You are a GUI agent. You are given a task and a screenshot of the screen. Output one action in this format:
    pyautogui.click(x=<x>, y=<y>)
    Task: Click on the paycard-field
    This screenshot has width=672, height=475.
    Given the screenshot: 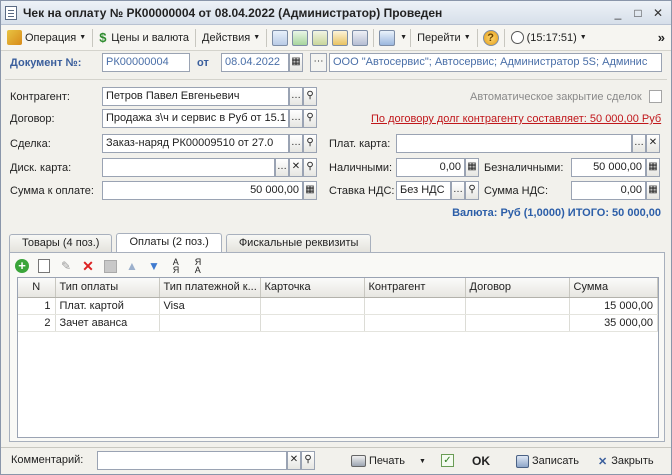 What is the action you would take?
    pyautogui.click(x=514, y=143)
    